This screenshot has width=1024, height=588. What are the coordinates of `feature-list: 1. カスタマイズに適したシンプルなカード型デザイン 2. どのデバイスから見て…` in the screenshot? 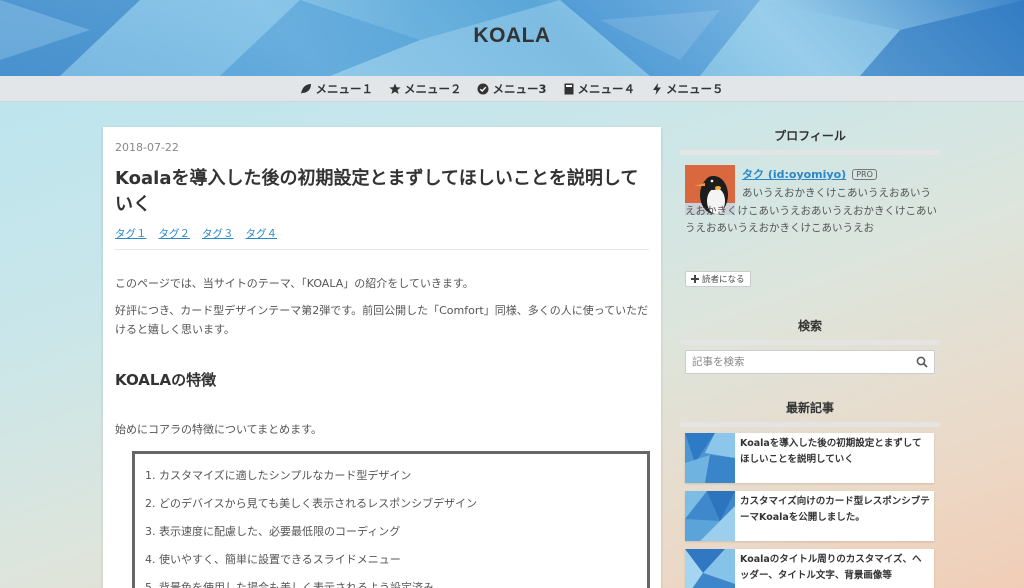 It's located at (391, 519).